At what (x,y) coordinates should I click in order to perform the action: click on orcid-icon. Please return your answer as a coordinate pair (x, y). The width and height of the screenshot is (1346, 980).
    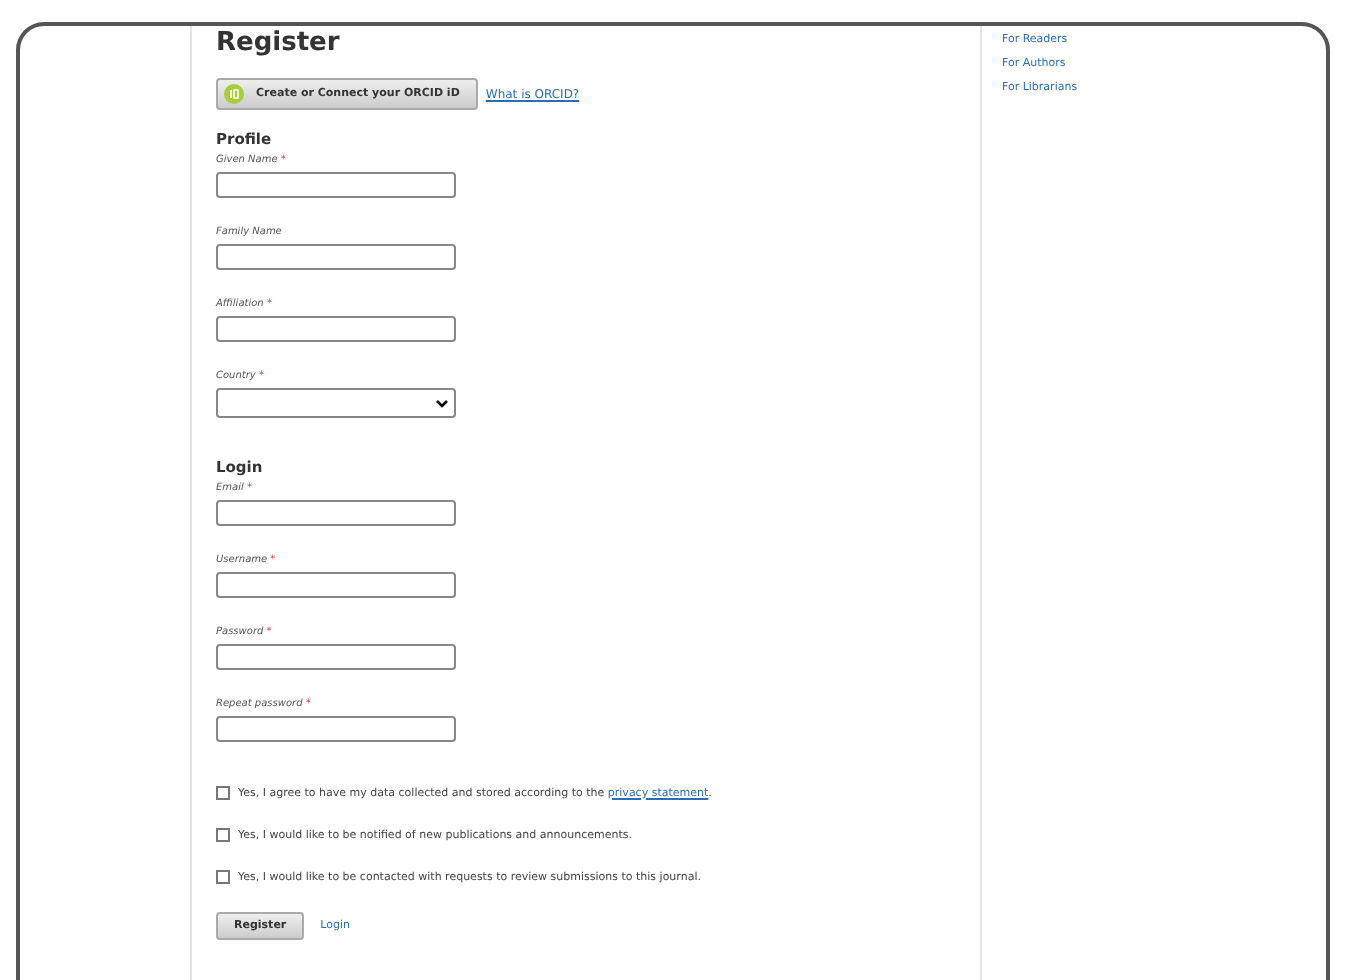
    Looking at the image, I should click on (234, 94).